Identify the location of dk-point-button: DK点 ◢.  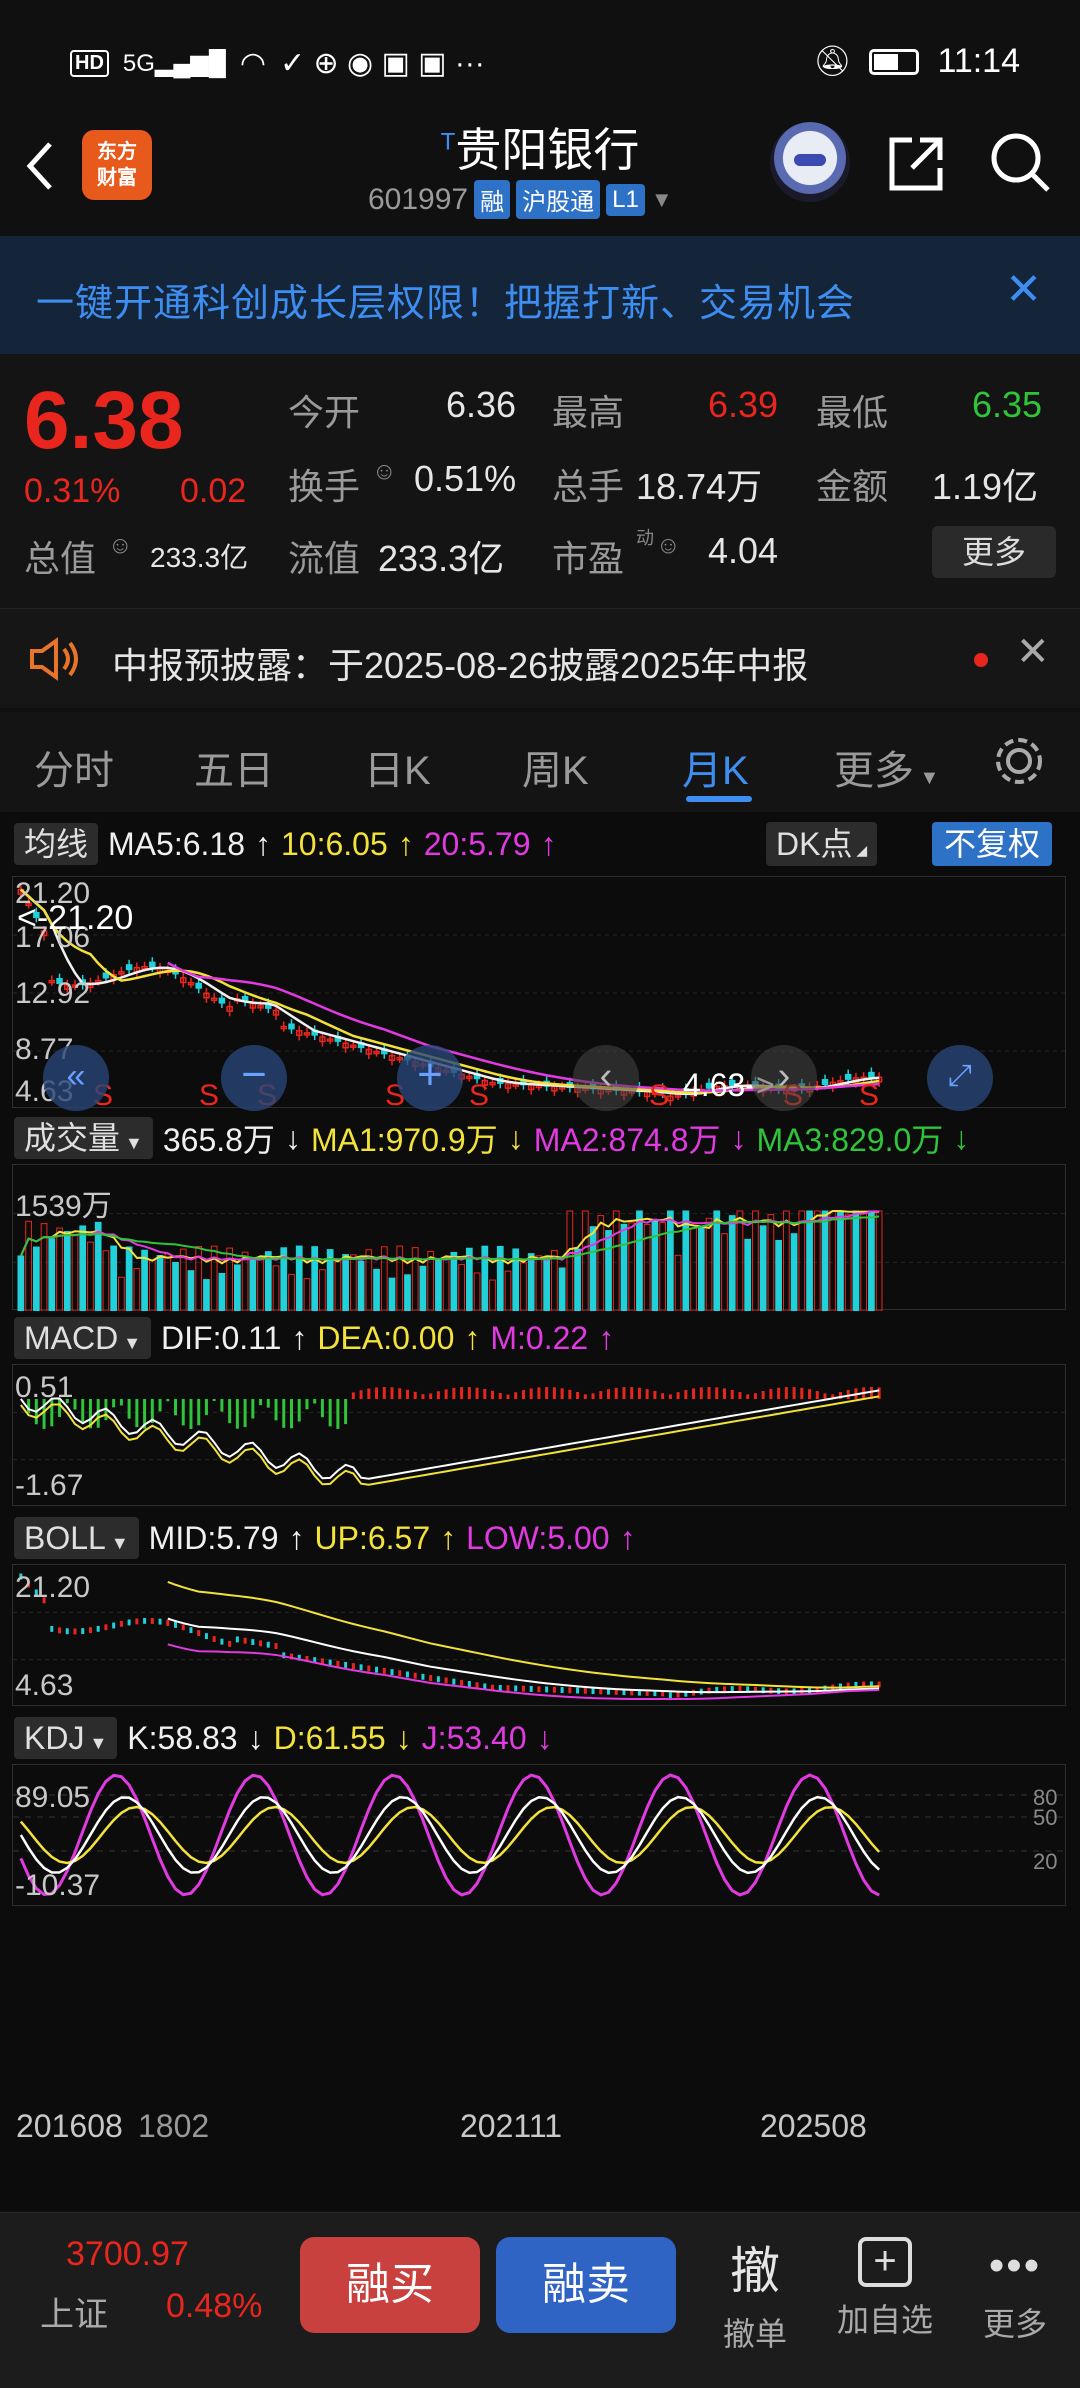
(822, 844).